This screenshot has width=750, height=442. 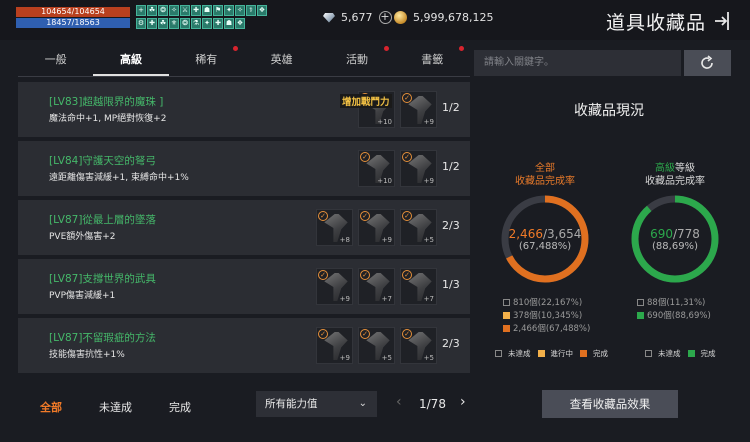 I want to click on tab-4: 活動, so click(x=356, y=61).